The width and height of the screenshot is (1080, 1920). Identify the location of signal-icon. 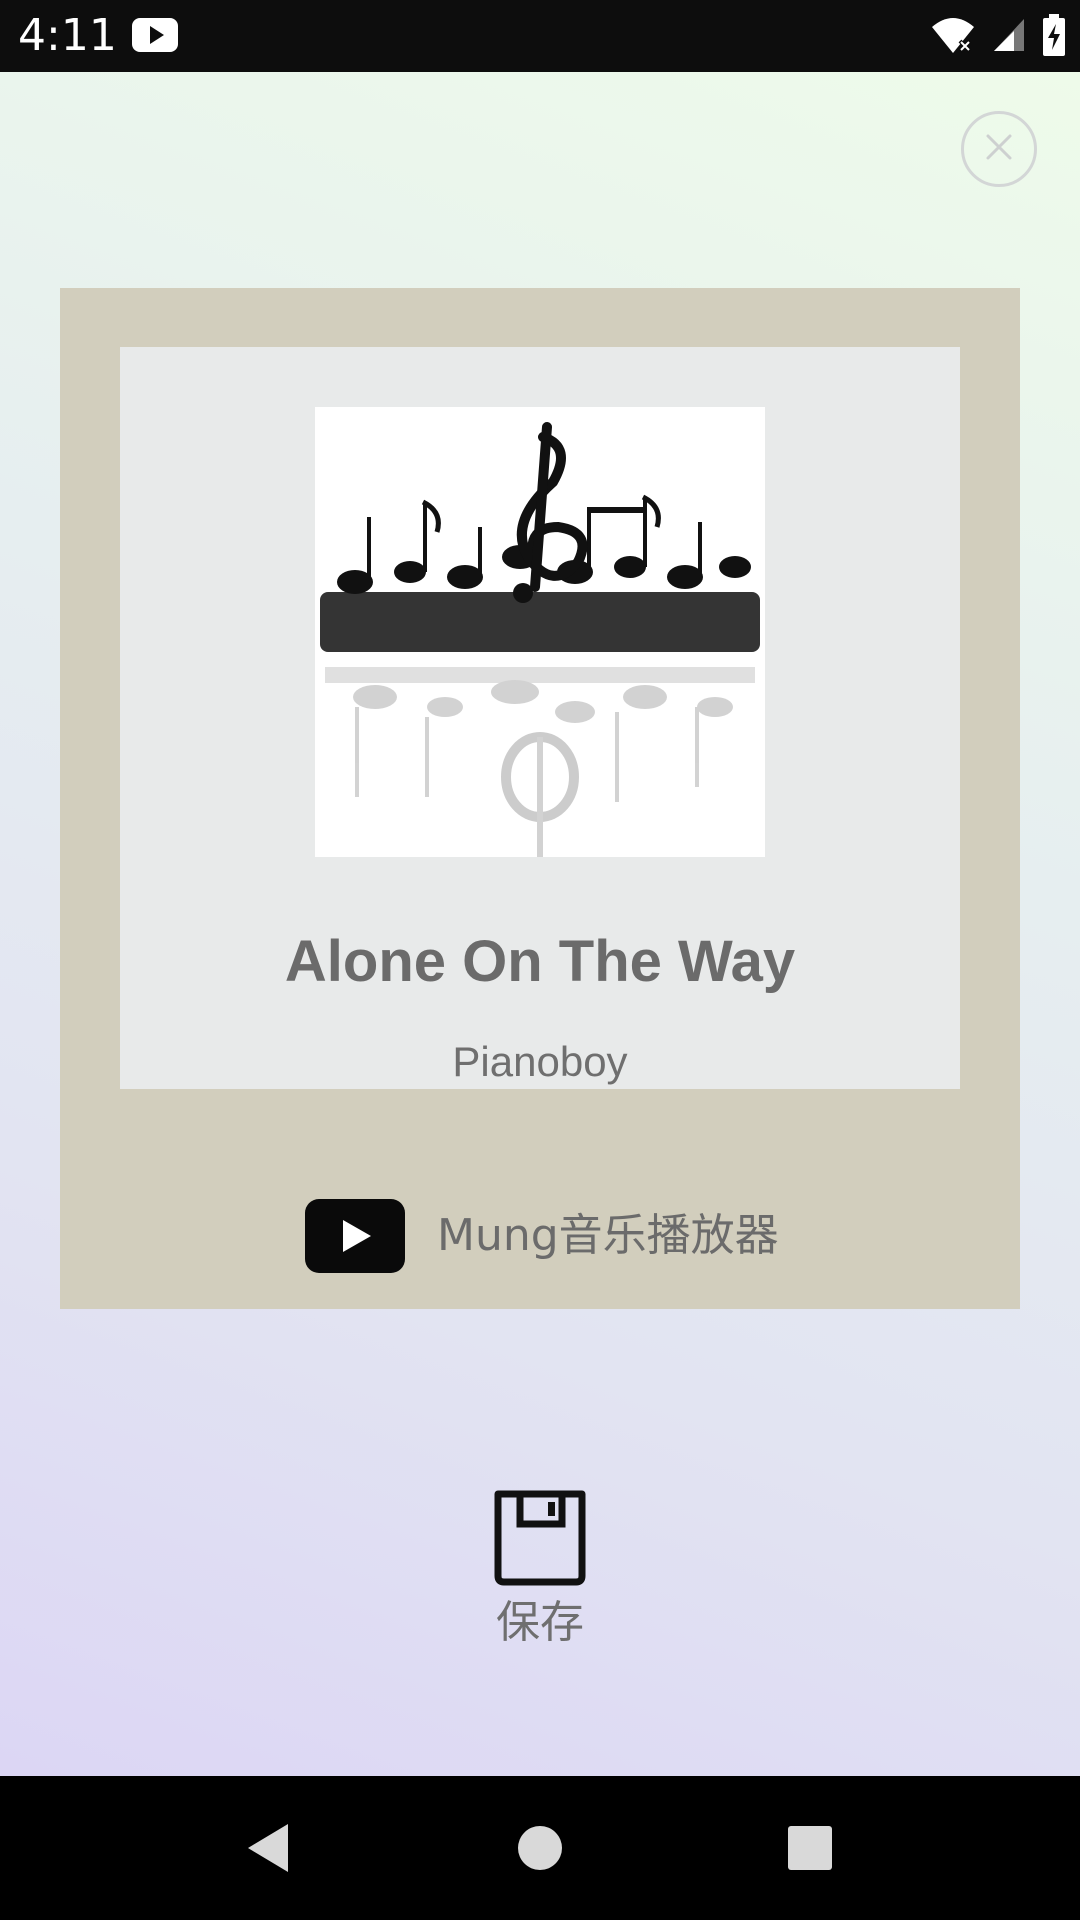
(1009, 37).